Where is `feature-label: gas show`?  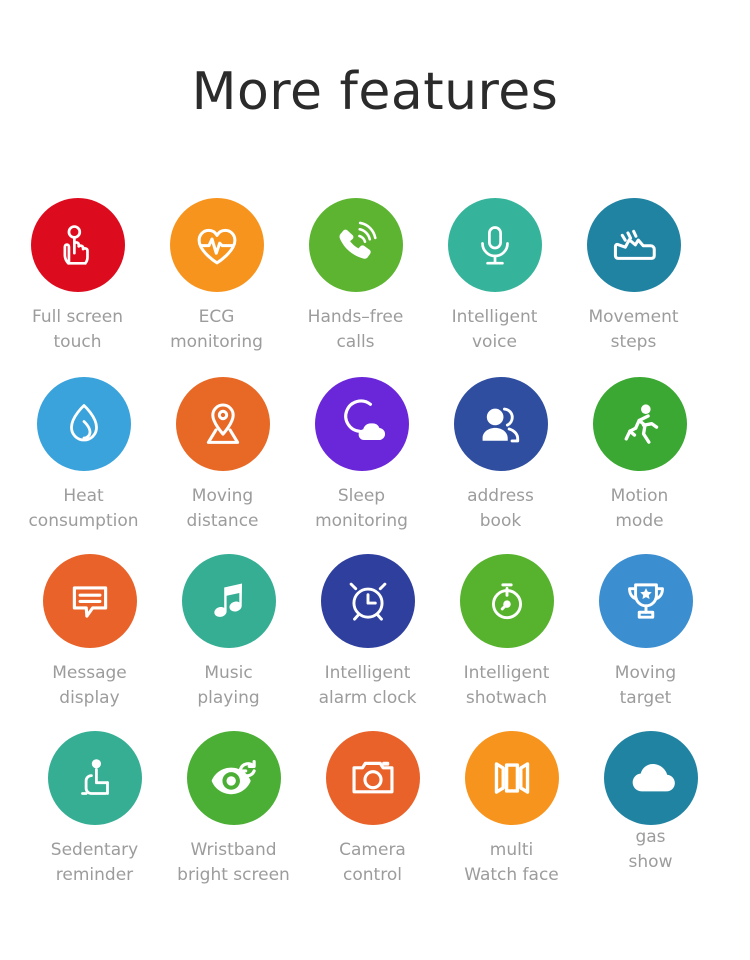 feature-label: gas show is located at coordinates (650, 849).